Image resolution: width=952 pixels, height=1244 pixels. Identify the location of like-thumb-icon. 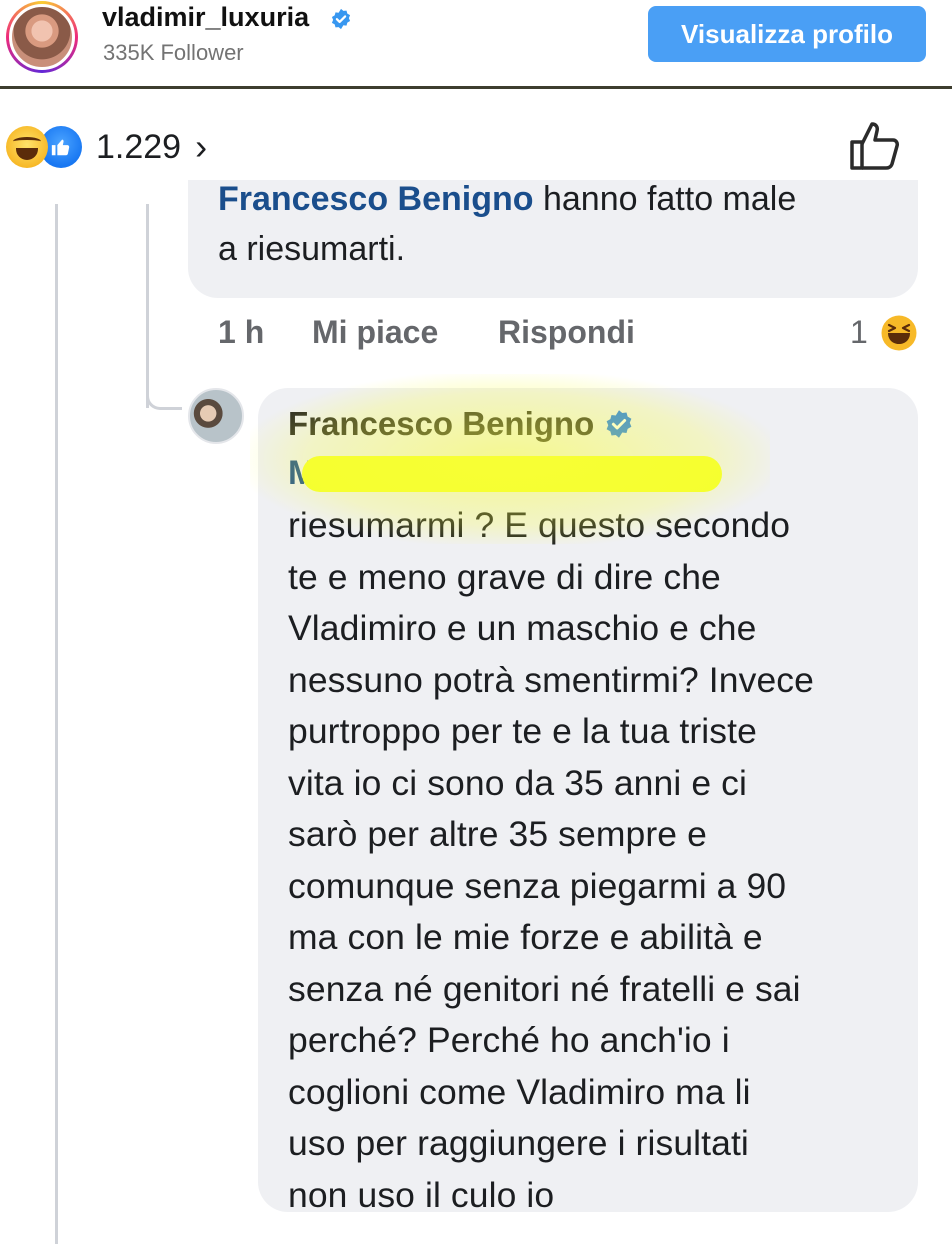
(876, 145).